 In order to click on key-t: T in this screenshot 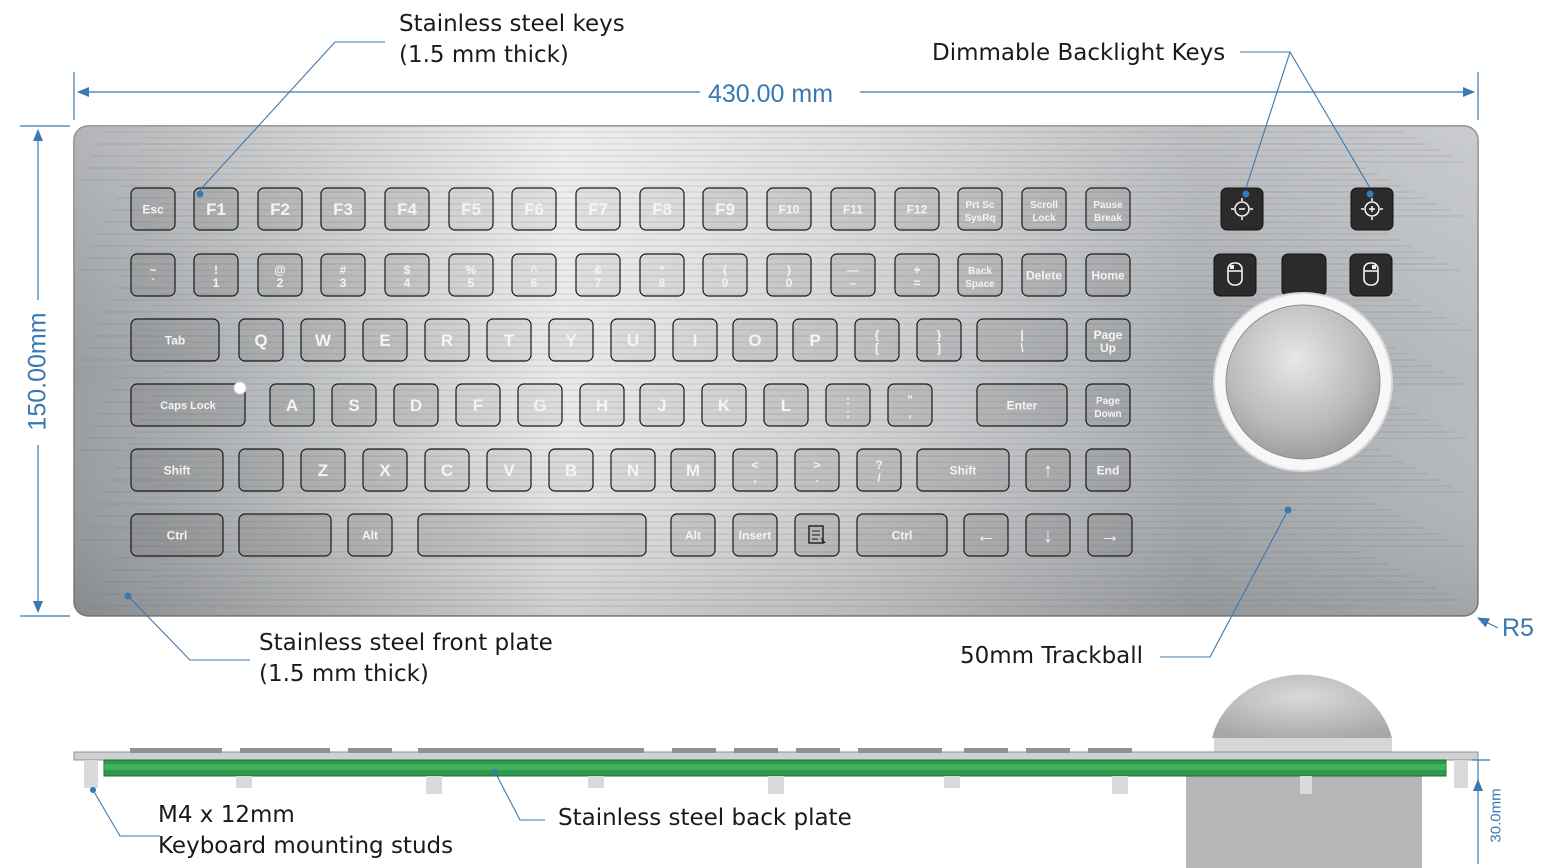, I will do `click(509, 340)`.